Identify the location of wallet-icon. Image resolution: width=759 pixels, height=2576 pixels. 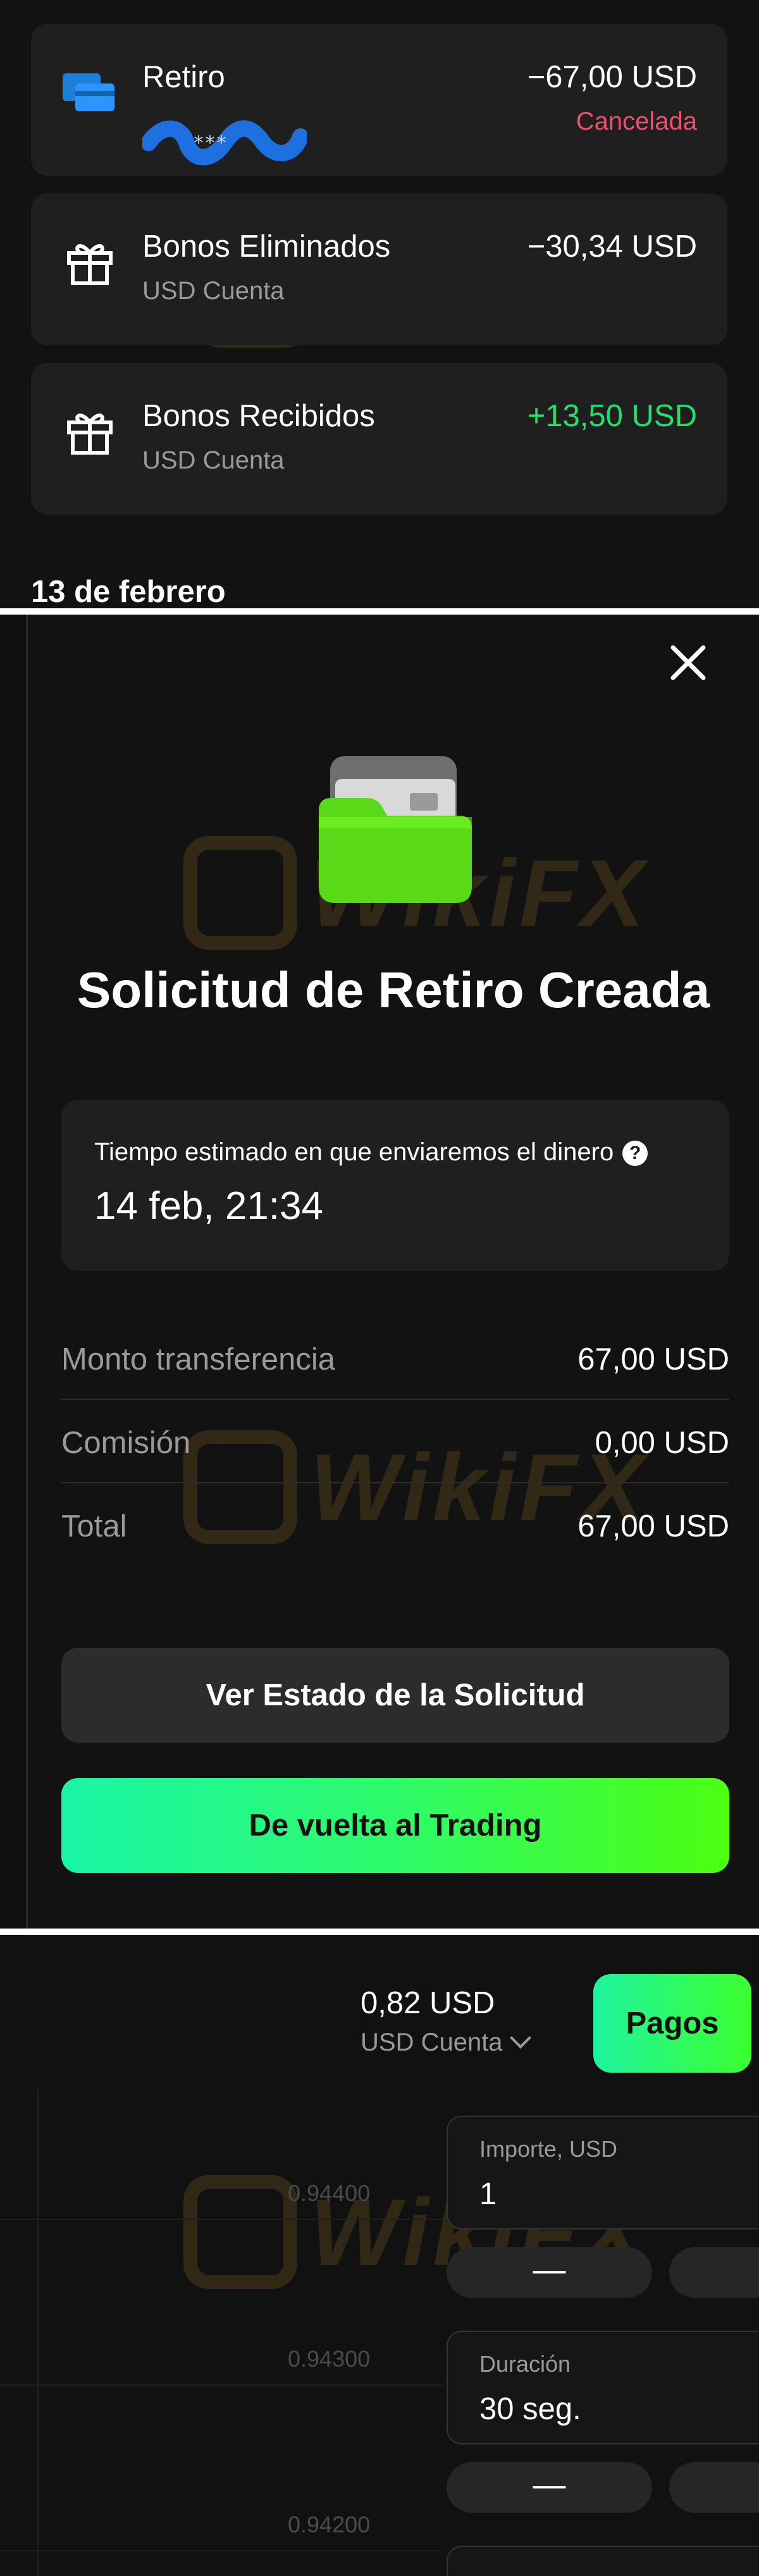
(395, 829).